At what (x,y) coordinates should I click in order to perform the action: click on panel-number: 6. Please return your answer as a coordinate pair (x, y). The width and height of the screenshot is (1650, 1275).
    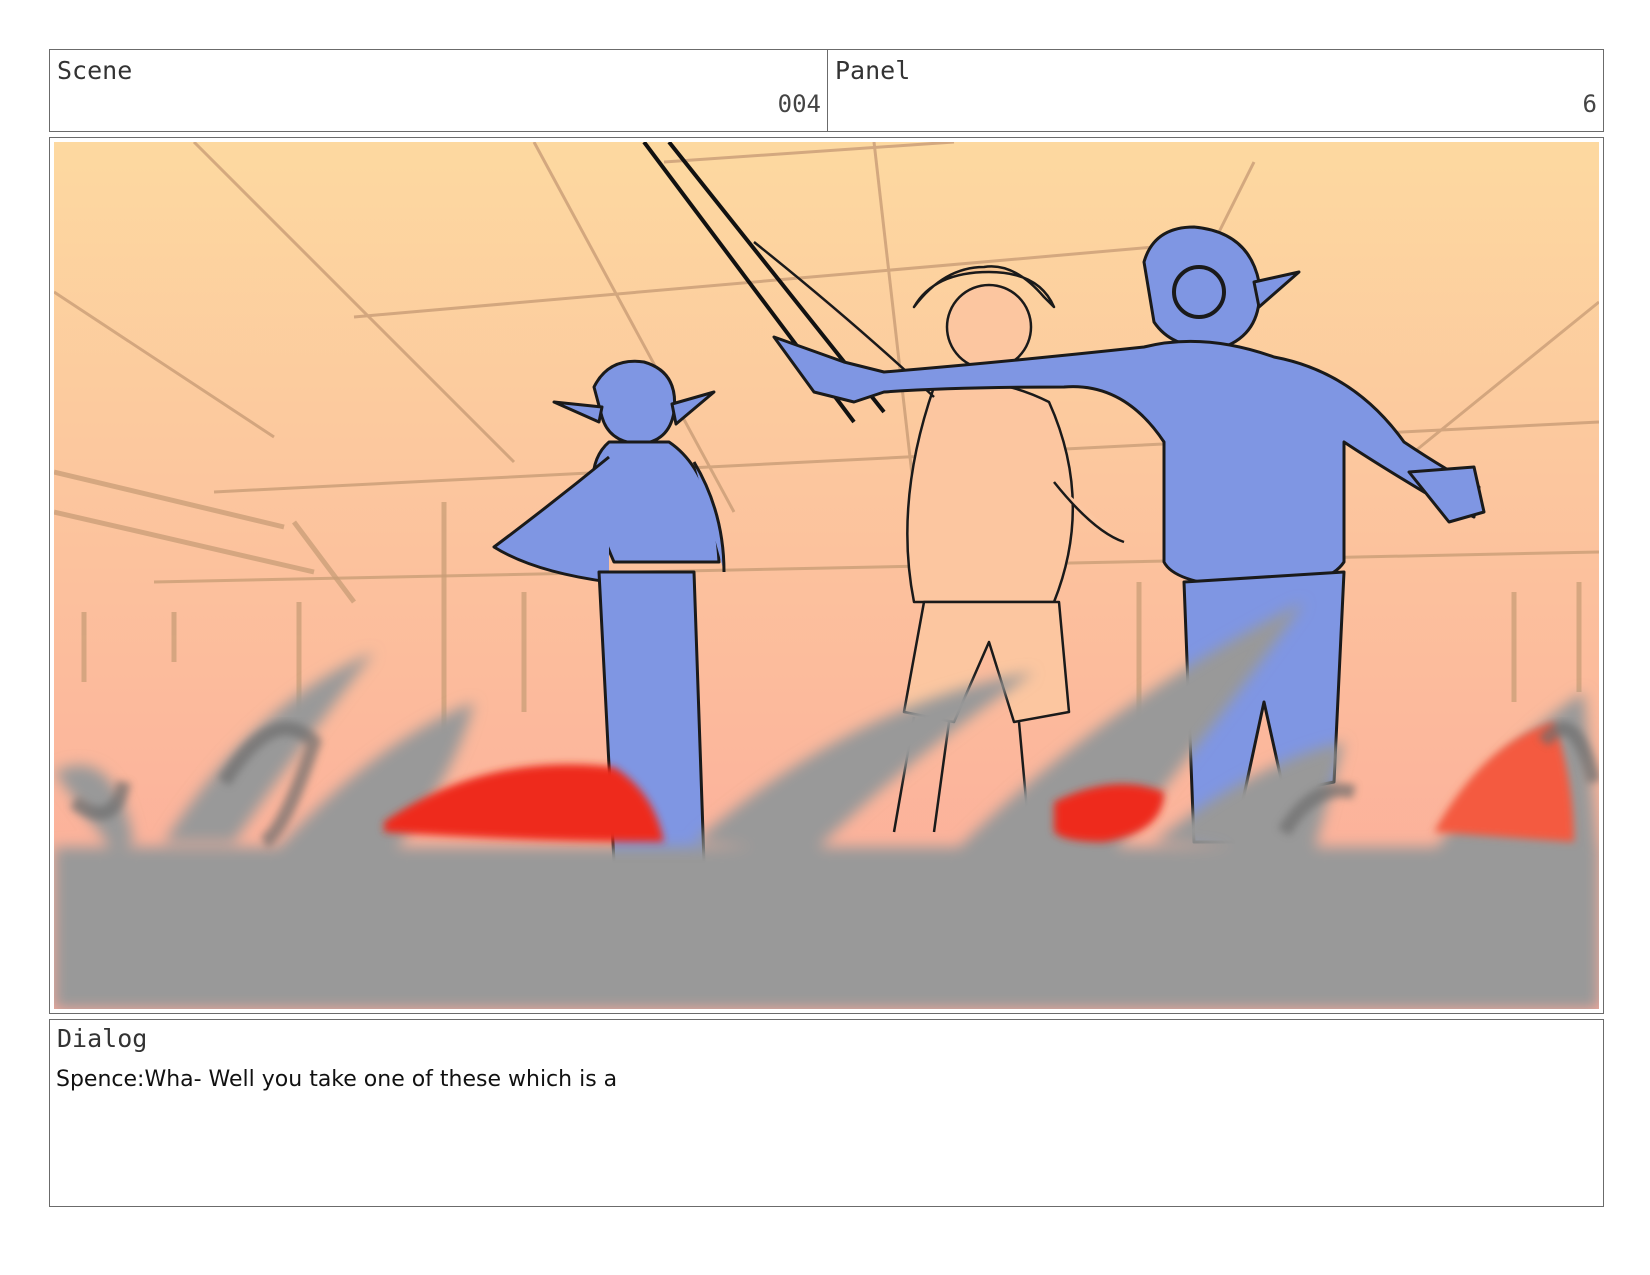
    Looking at the image, I should click on (1590, 104).